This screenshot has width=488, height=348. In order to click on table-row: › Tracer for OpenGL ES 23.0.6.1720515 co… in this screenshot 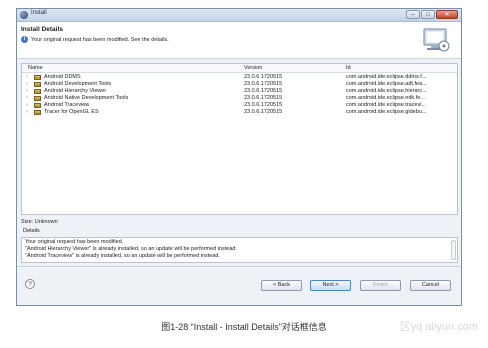, I will do `click(239, 112)`.